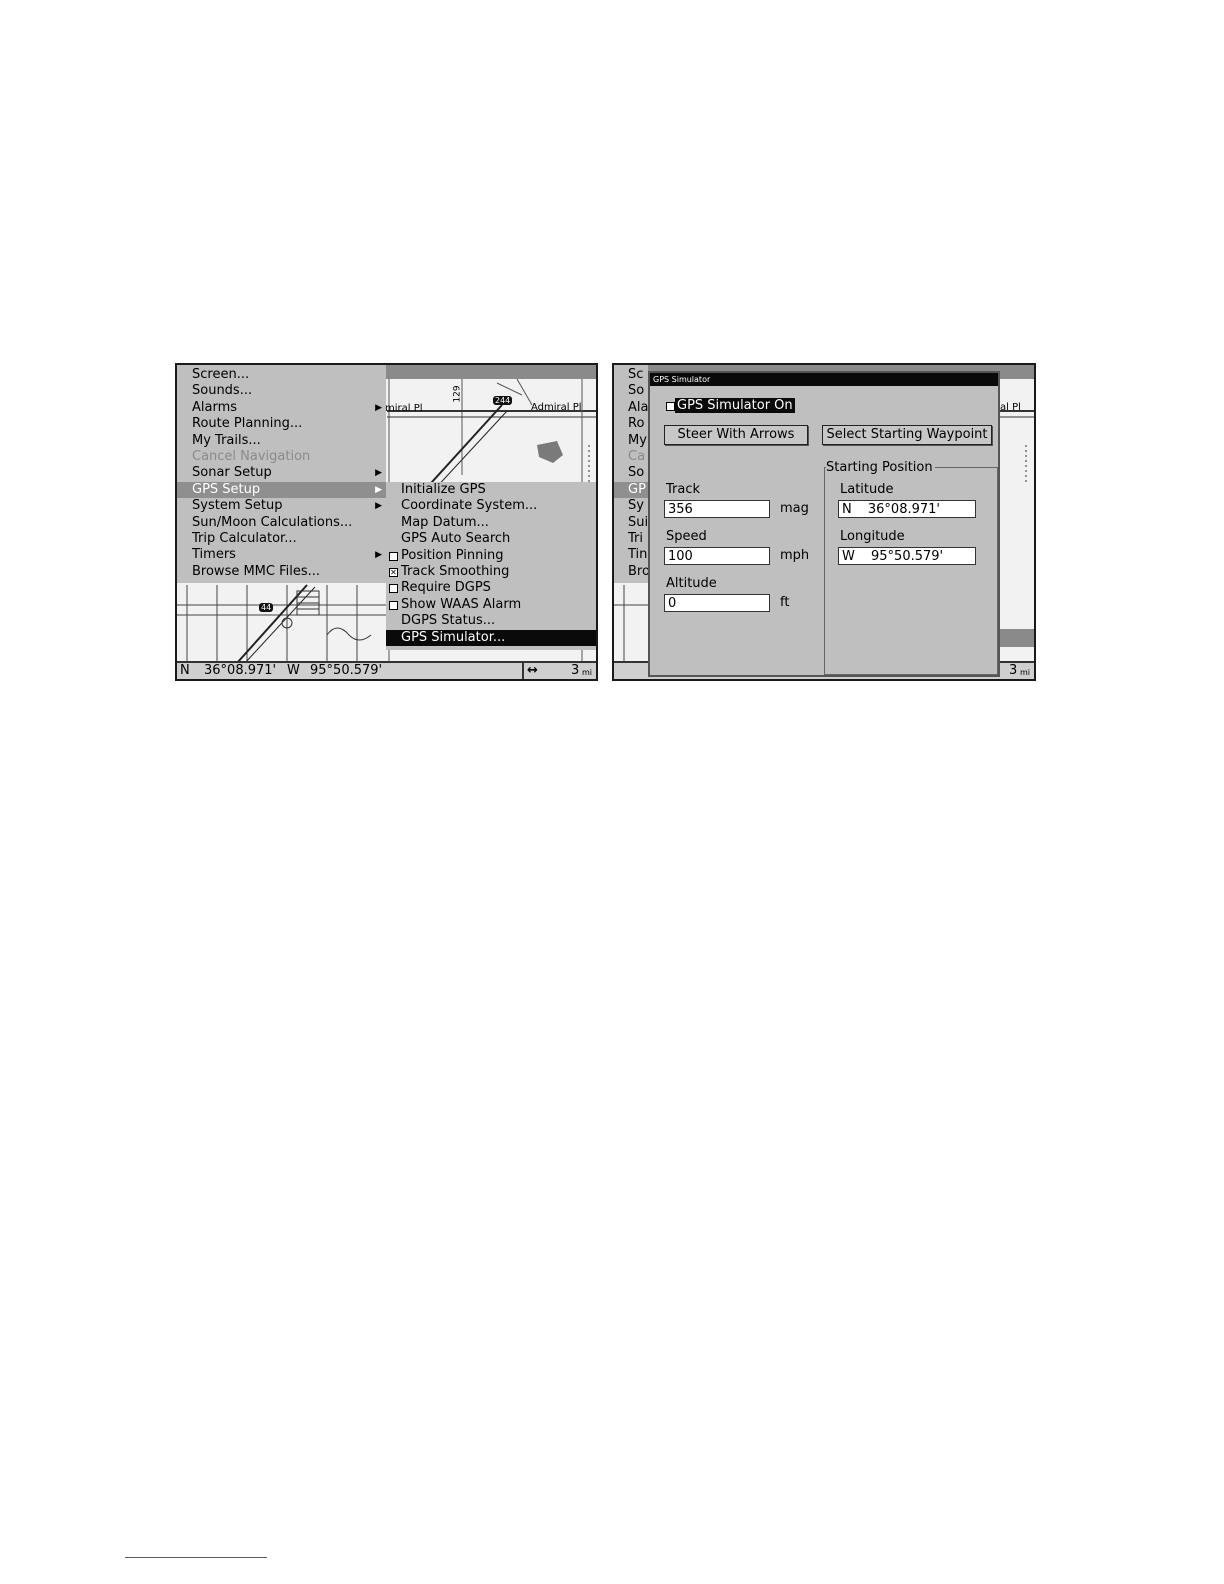 The height and width of the screenshot is (1584, 1224). I want to click on background-menu-item-label: Ala, so click(638, 407).